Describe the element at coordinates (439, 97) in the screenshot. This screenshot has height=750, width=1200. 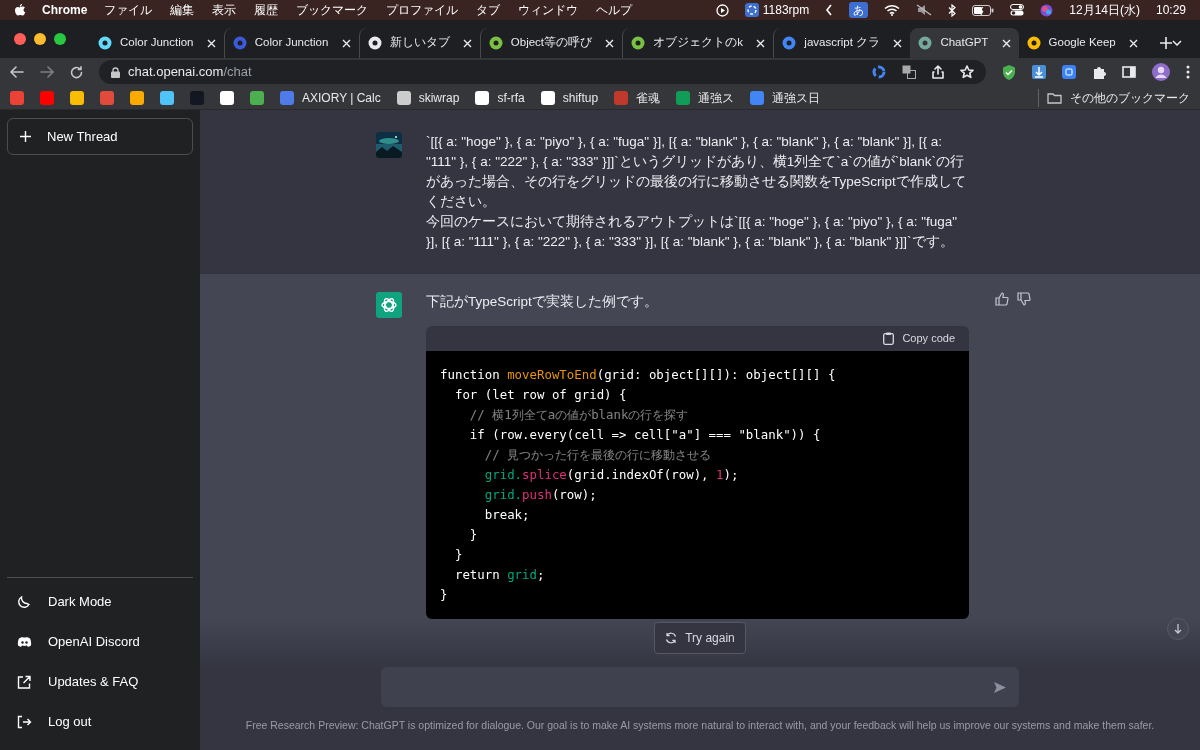
I see `bookmark: skiwrap` at that location.